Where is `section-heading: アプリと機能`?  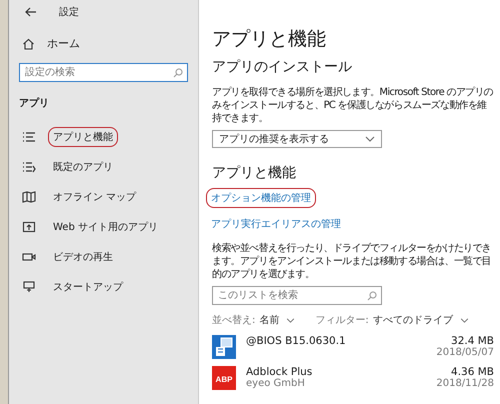 section-heading: アプリと機能 is located at coordinates (254, 173).